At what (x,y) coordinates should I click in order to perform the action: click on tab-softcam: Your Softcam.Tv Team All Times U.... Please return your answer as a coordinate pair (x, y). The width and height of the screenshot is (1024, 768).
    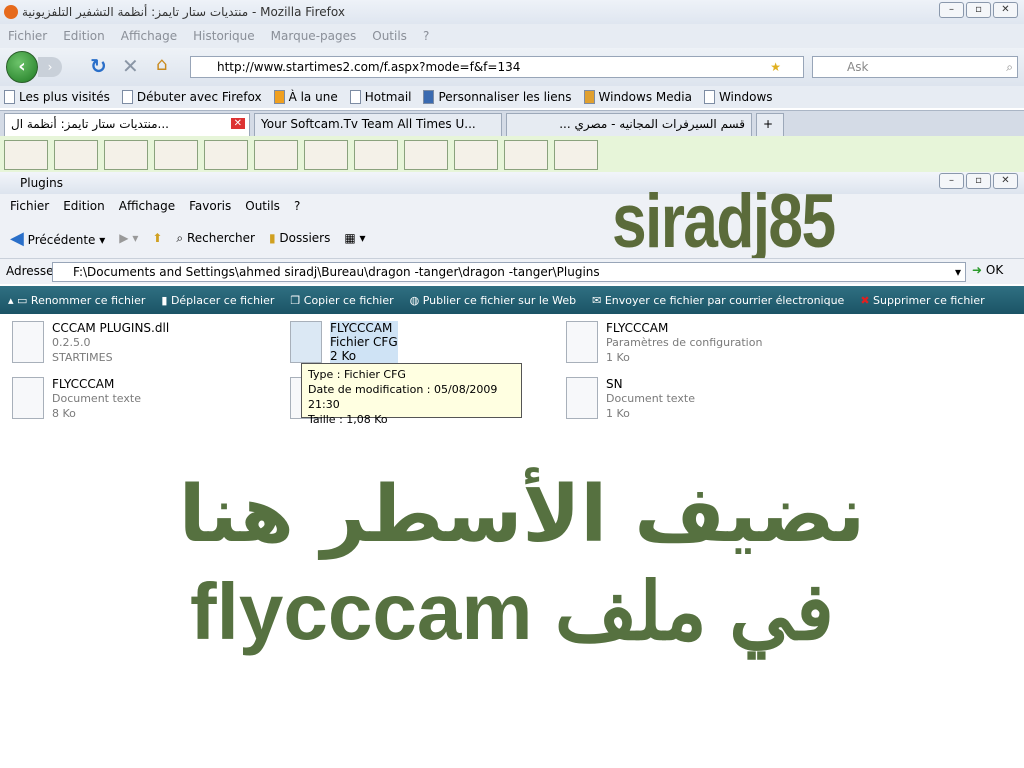
    Looking at the image, I should click on (378, 125).